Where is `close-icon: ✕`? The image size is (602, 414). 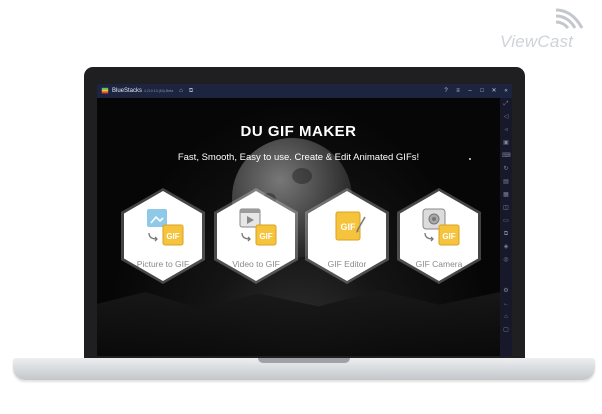
close-icon: ✕ is located at coordinates (494, 91).